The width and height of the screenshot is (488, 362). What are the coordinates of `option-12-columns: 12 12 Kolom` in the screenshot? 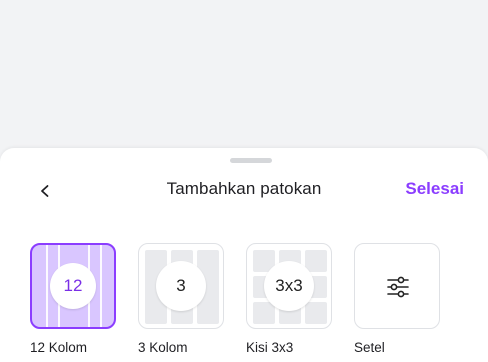 It's located at (74, 299).